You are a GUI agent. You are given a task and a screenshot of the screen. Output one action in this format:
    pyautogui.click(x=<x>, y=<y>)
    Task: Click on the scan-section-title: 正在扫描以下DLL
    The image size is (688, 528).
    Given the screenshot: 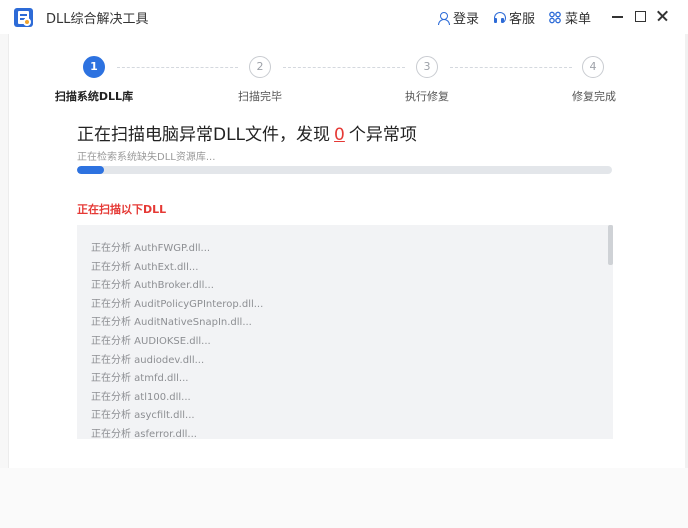 What is the action you would take?
    pyautogui.click(x=122, y=209)
    